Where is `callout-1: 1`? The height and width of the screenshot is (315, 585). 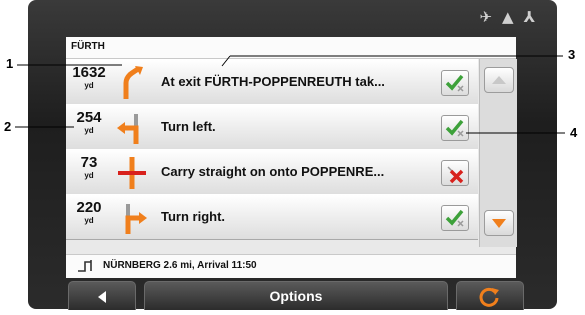 callout-1: 1 is located at coordinates (10, 63).